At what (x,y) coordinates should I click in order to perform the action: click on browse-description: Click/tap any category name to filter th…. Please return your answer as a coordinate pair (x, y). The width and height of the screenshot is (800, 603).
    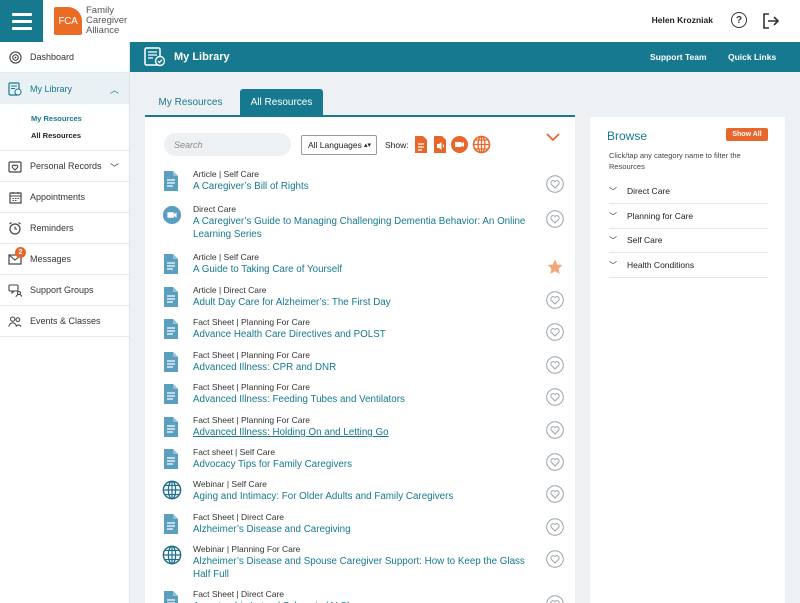
    Looking at the image, I should click on (675, 161).